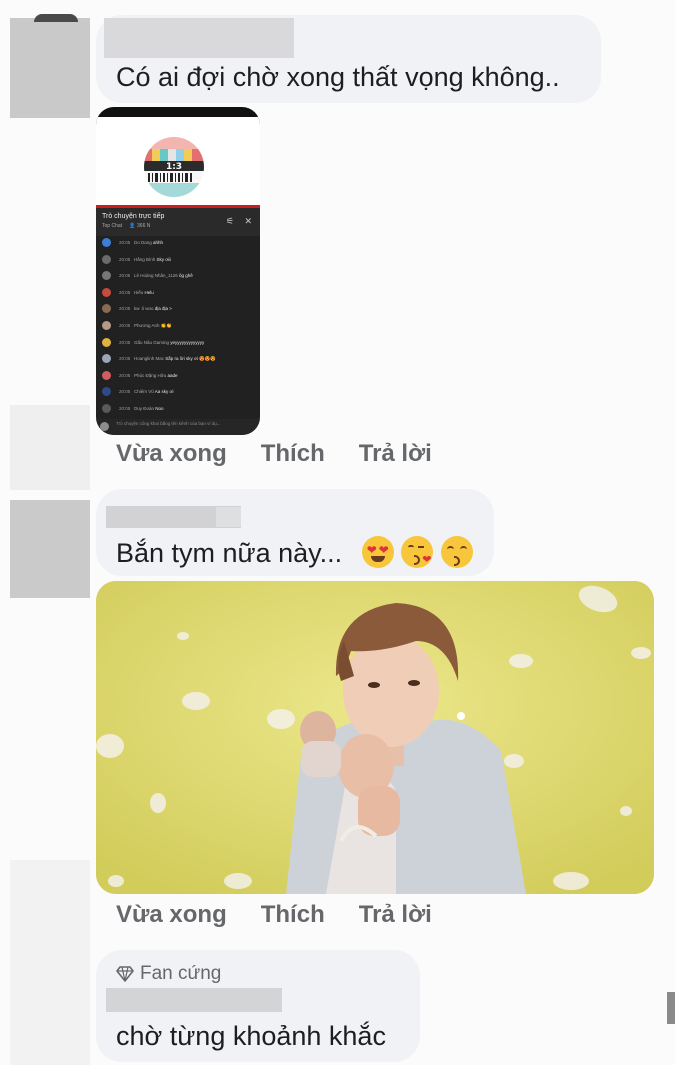 Image resolution: width=675 pixels, height=1065 pixels. What do you see at coordinates (180, 293) in the screenshot?
I see `chat-message: 20:05 Hiếu Helu` at bounding box center [180, 293].